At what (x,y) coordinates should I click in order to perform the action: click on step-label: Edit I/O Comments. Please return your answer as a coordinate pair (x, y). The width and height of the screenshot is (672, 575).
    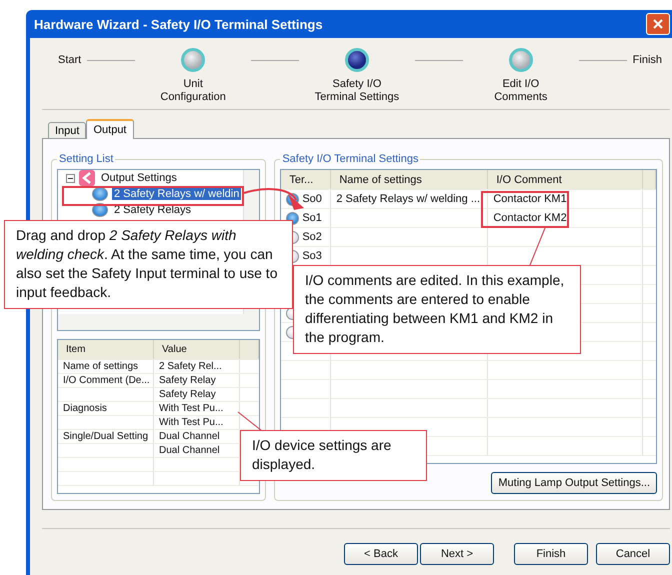
    Looking at the image, I should click on (520, 91).